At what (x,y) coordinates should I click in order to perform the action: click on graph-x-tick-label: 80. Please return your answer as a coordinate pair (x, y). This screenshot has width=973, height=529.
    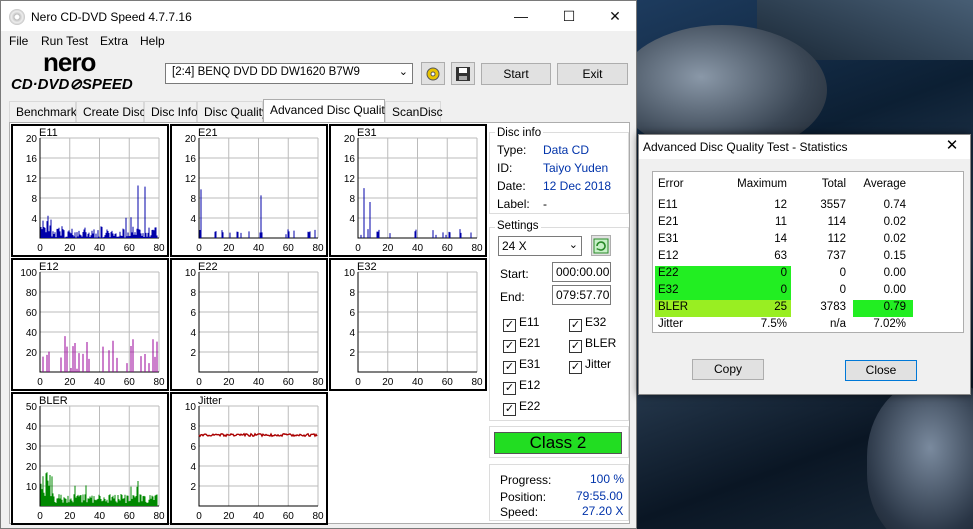
    Looking at the image, I should click on (159, 382).